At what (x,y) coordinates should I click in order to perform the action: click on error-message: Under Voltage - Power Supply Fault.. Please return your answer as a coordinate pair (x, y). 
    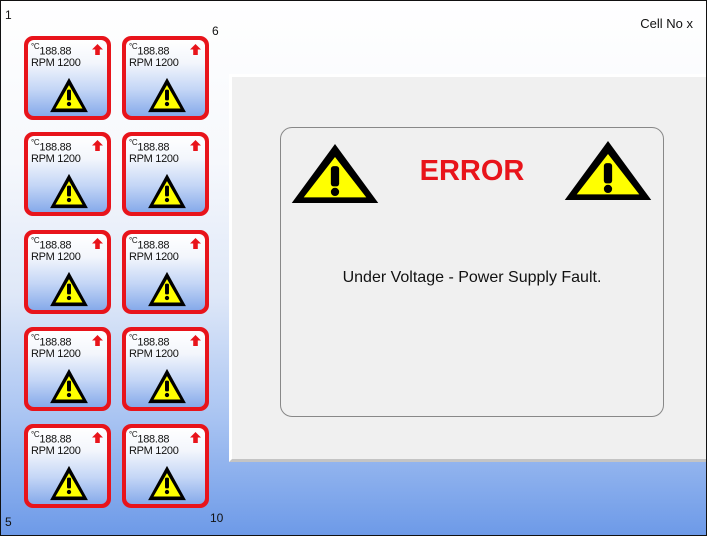
    Looking at the image, I should click on (472, 277).